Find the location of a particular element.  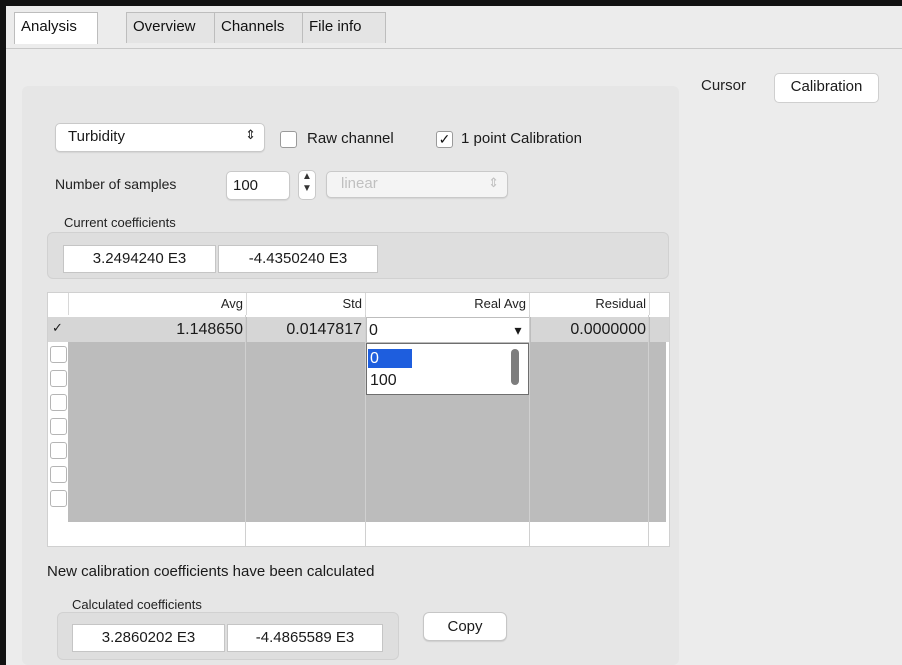

header-residual: Residual is located at coordinates (590, 304).